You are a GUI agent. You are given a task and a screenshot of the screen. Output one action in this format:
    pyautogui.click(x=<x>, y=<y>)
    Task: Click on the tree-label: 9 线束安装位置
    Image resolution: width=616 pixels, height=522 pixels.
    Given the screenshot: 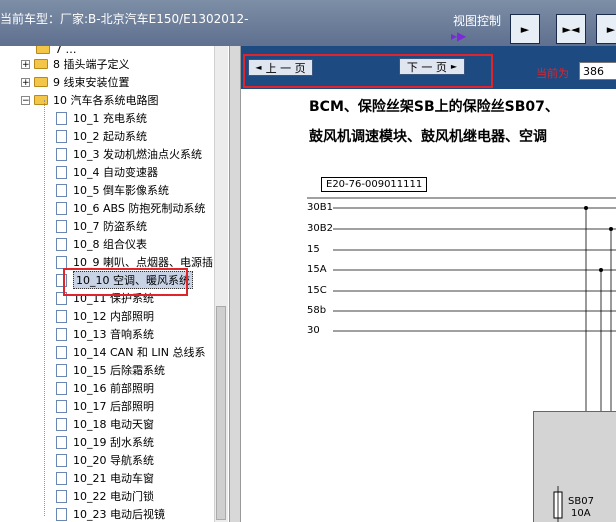 What is the action you would take?
    pyautogui.click(x=91, y=82)
    